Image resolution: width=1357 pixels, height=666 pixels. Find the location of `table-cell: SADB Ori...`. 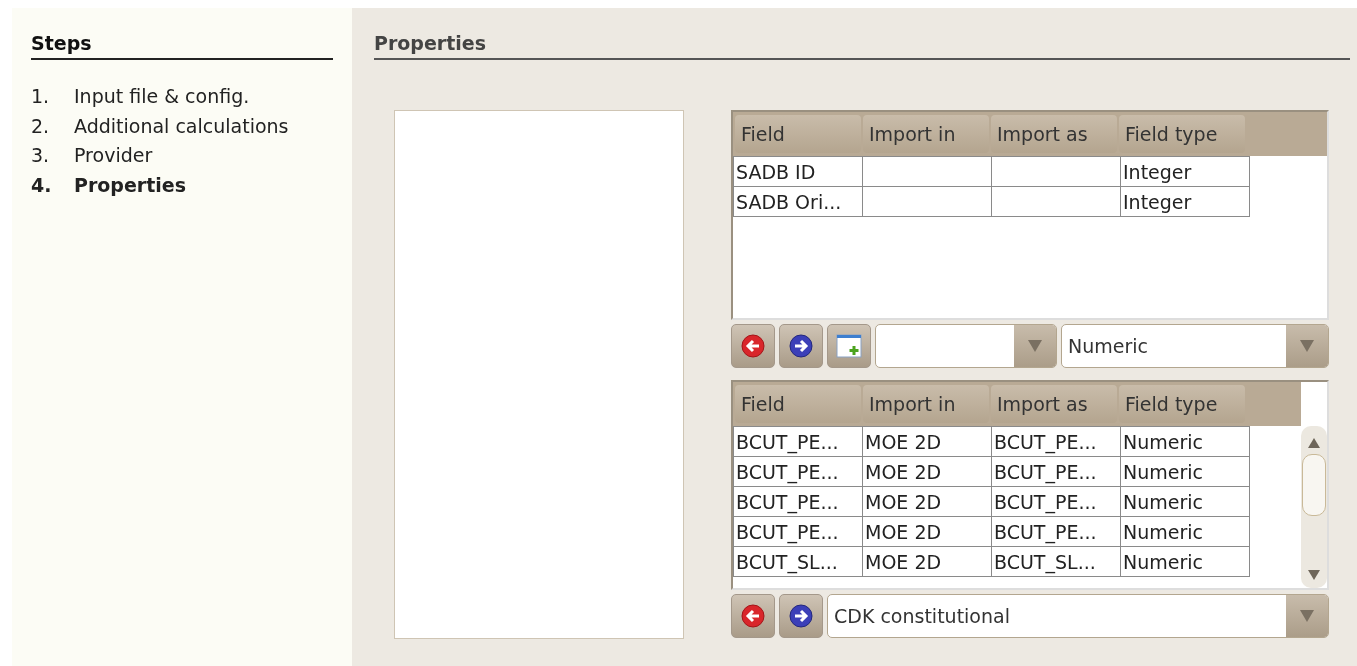

table-cell: SADB Ori... is located at coordinates (798, 201).